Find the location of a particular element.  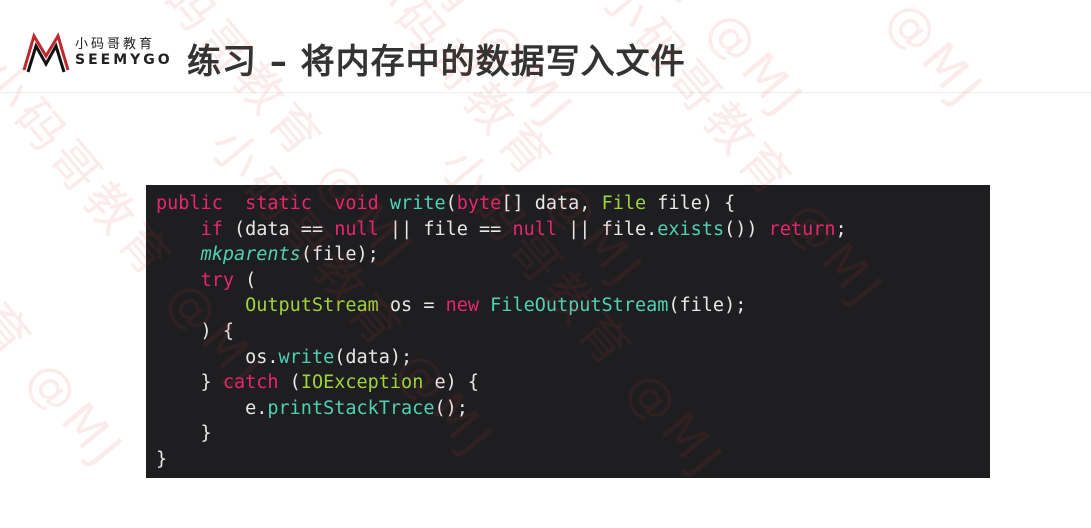

code-line: } catch (IOException e) { is located at coordinates (501, 383).